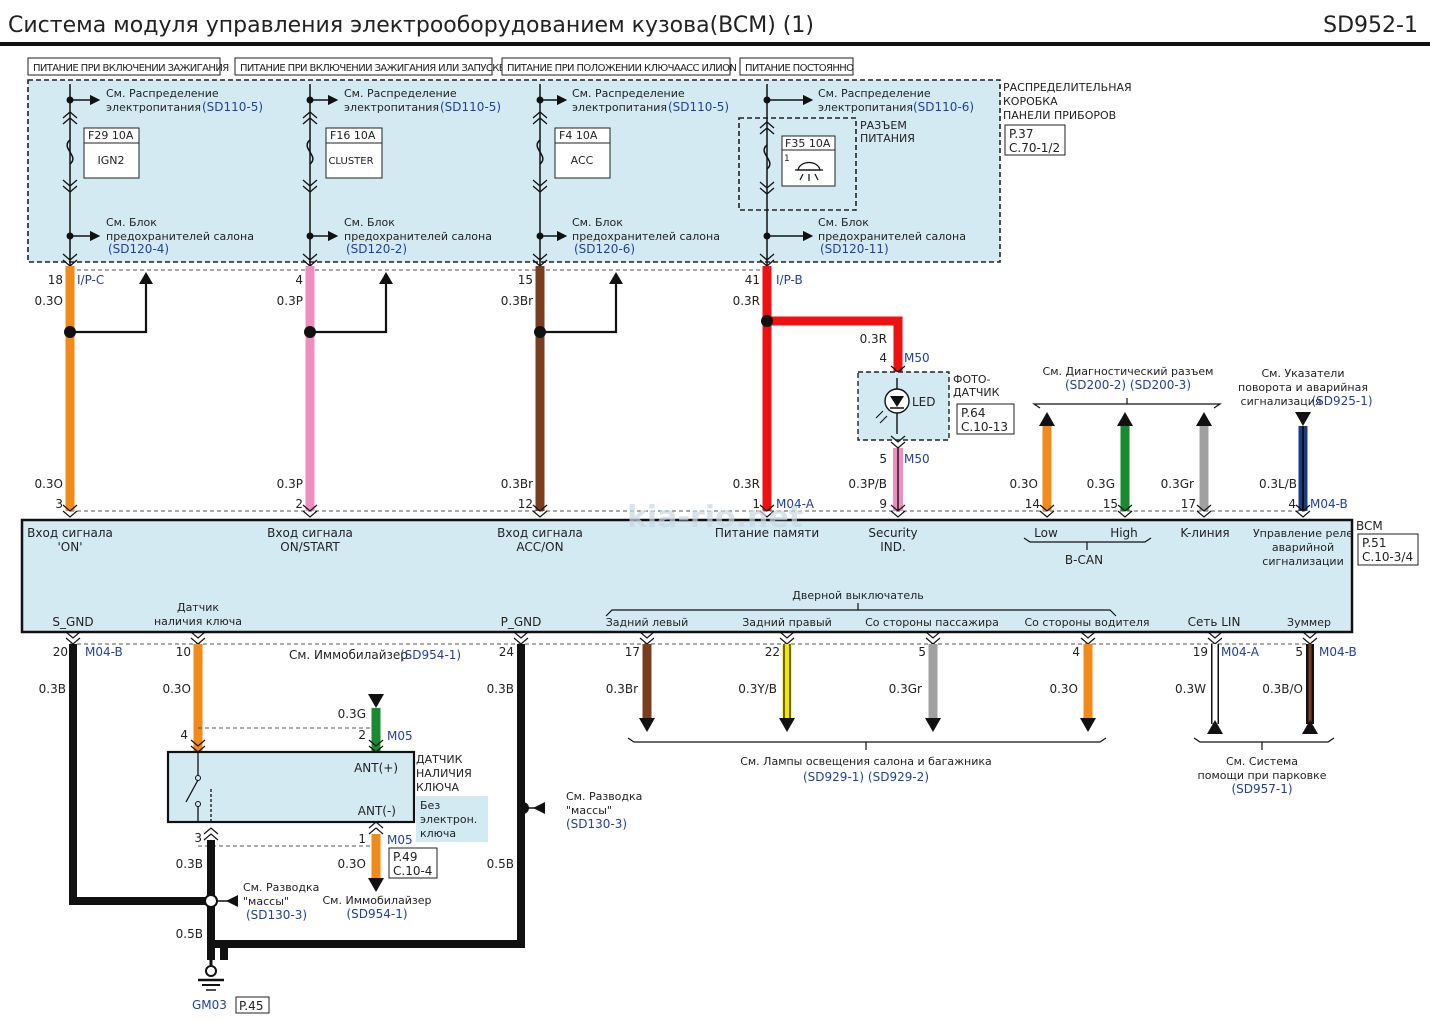  What do you see at coordinates (1341, 401) in the screenshot?
I see `svg-text: (SD925-1)` at bounding box center [1341, 401].